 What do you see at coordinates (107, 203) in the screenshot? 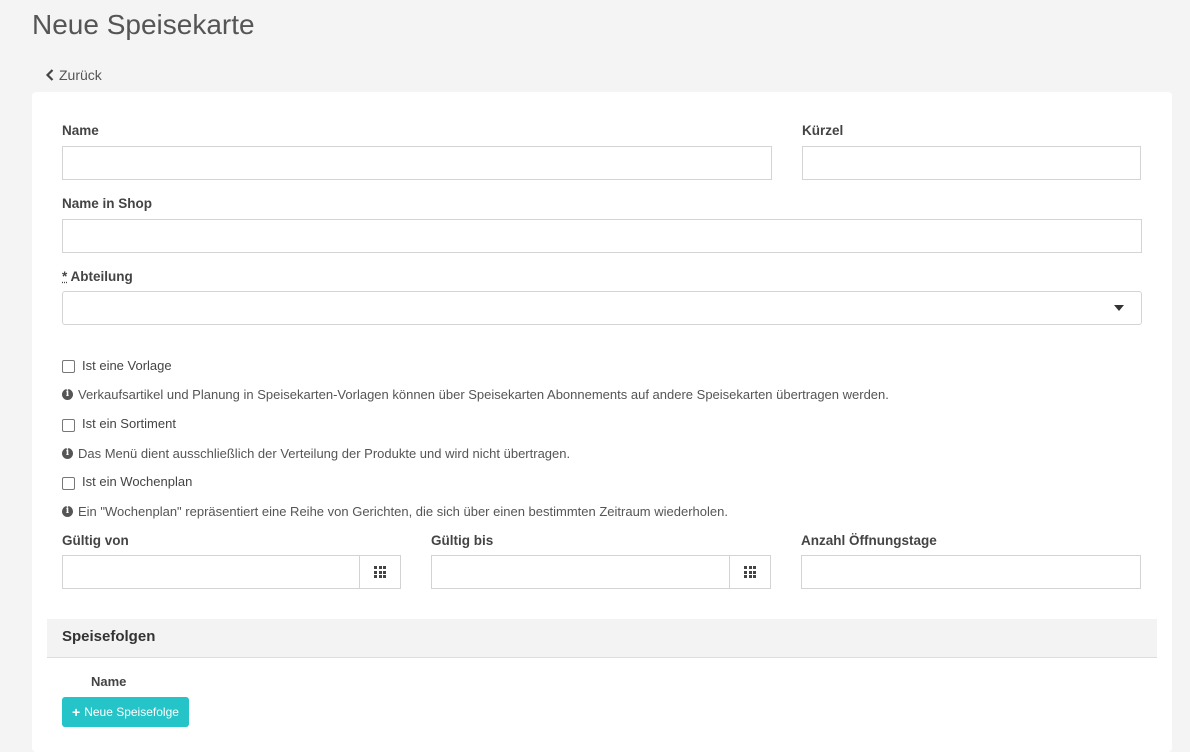
I see `name-in-shop-label: Name in Shop` at bounding box center [107, 203].